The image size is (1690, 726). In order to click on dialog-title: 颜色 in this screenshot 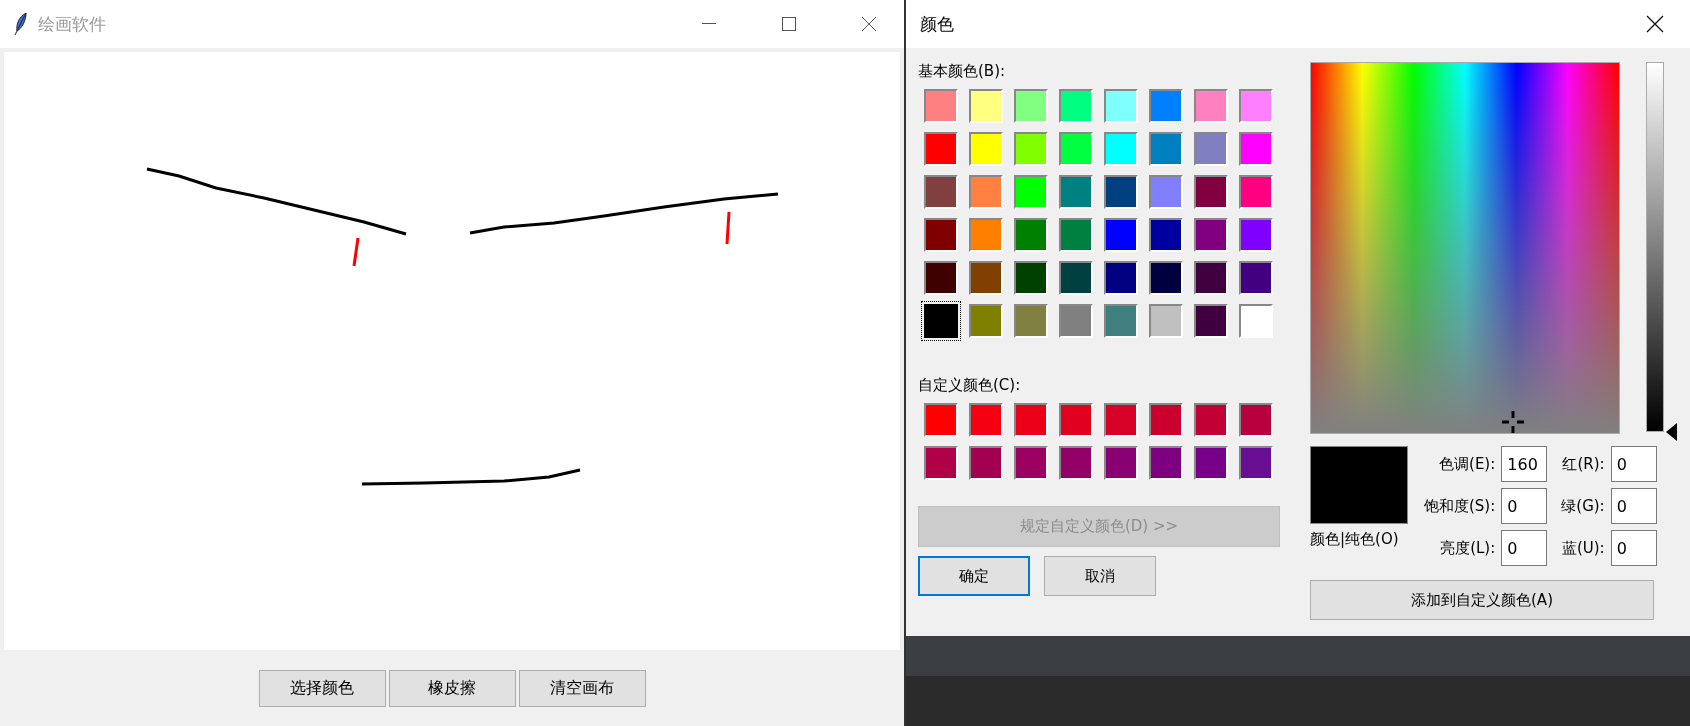, I will do `click(937, 24)`.